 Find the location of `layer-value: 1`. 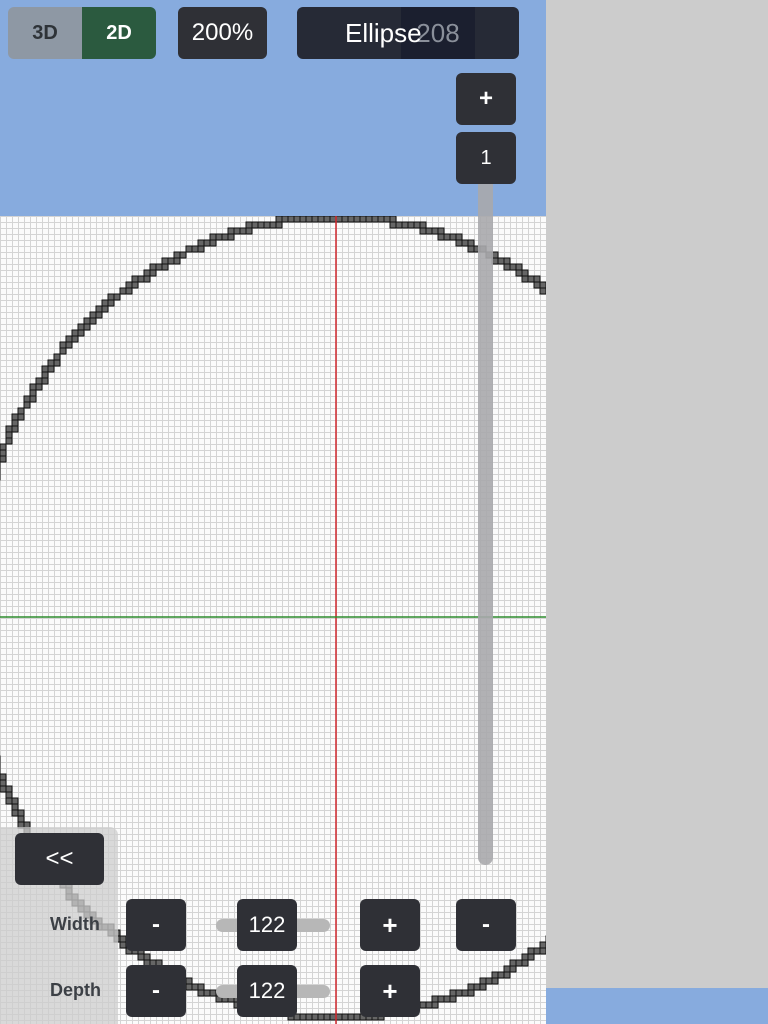

layer-value: 1 is located at coordinates (486, 158).